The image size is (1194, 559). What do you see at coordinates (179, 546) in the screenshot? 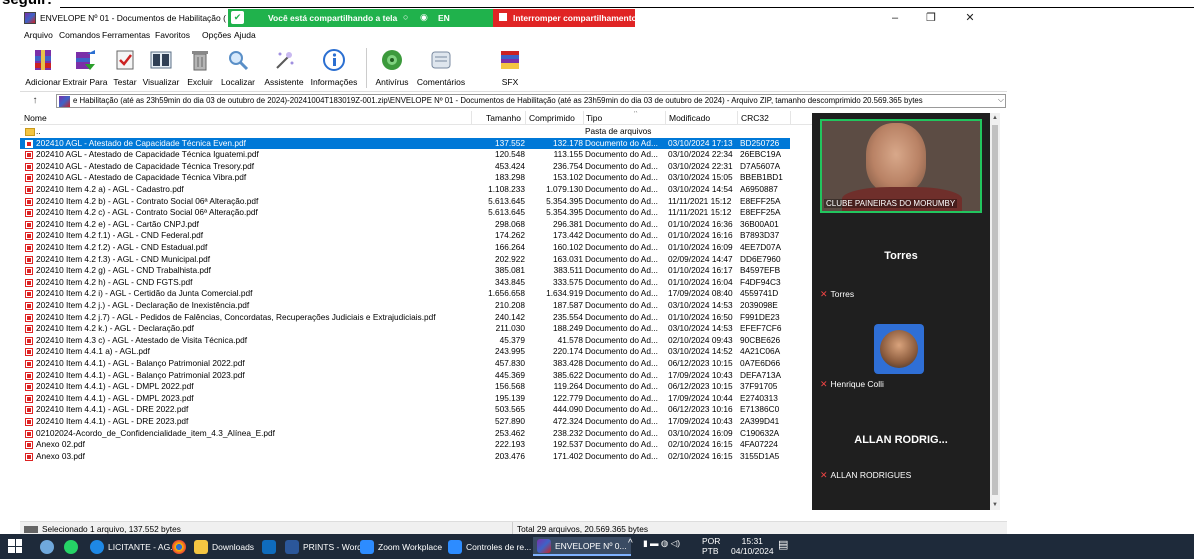
I see `chrome-icon` at bounding box center [179, 546].